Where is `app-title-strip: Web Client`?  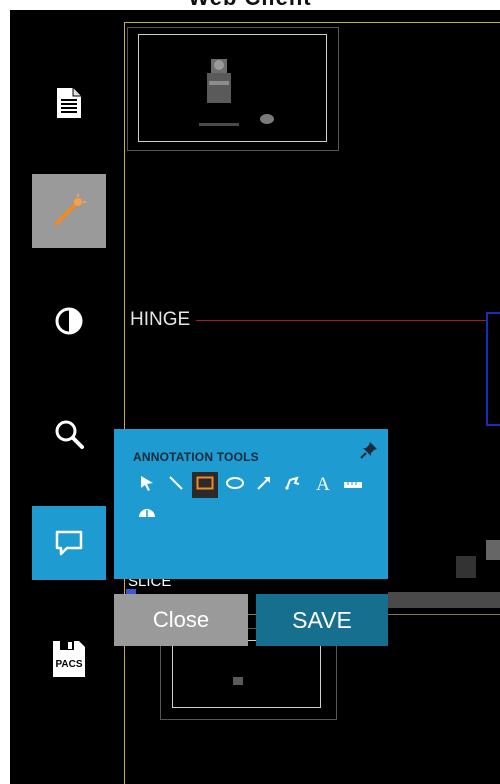
app-title-strip: Web Client is located at coordinates (250, 5).